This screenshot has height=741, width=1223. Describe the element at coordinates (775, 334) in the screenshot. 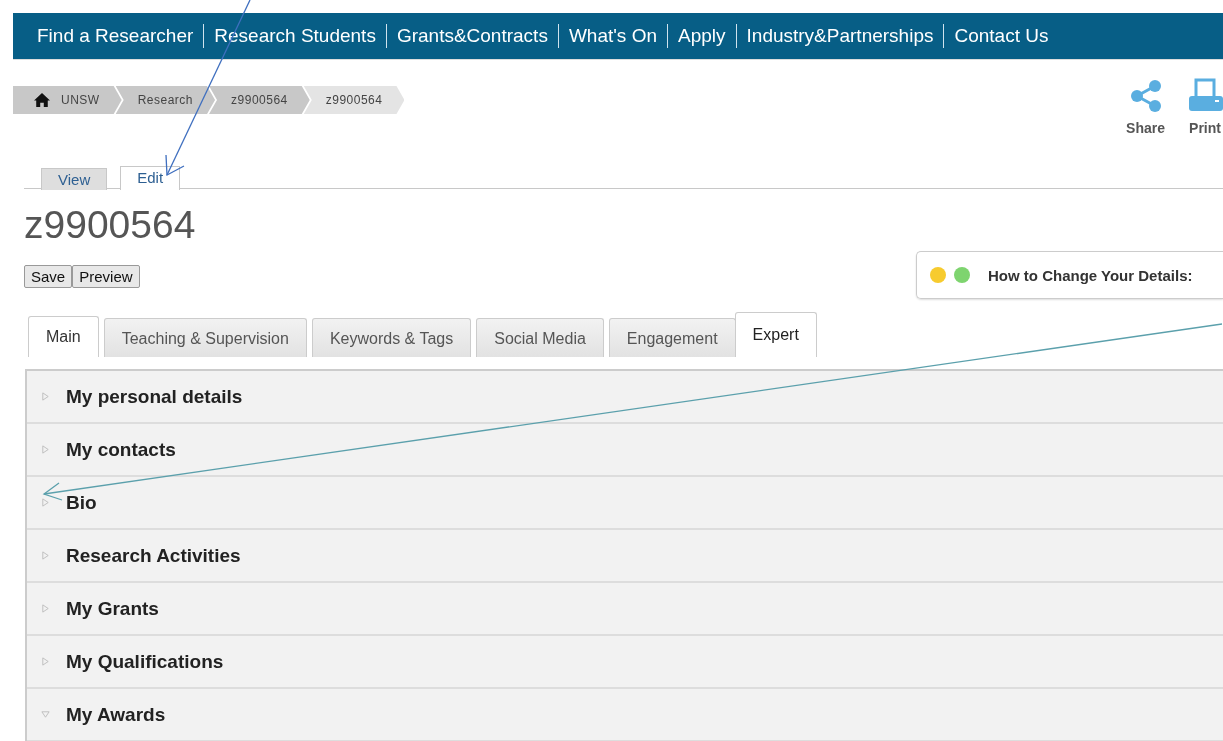

I see `tab: Expert` at that location.